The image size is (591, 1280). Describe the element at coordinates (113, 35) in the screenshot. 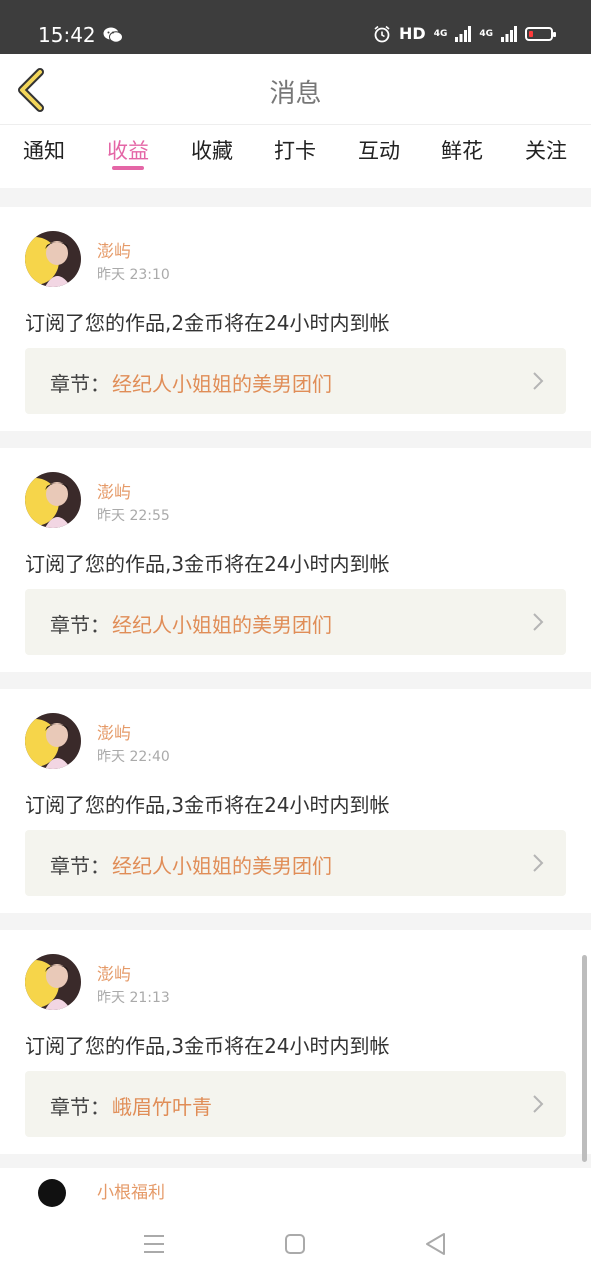

I see `wechat-icon` at that location.